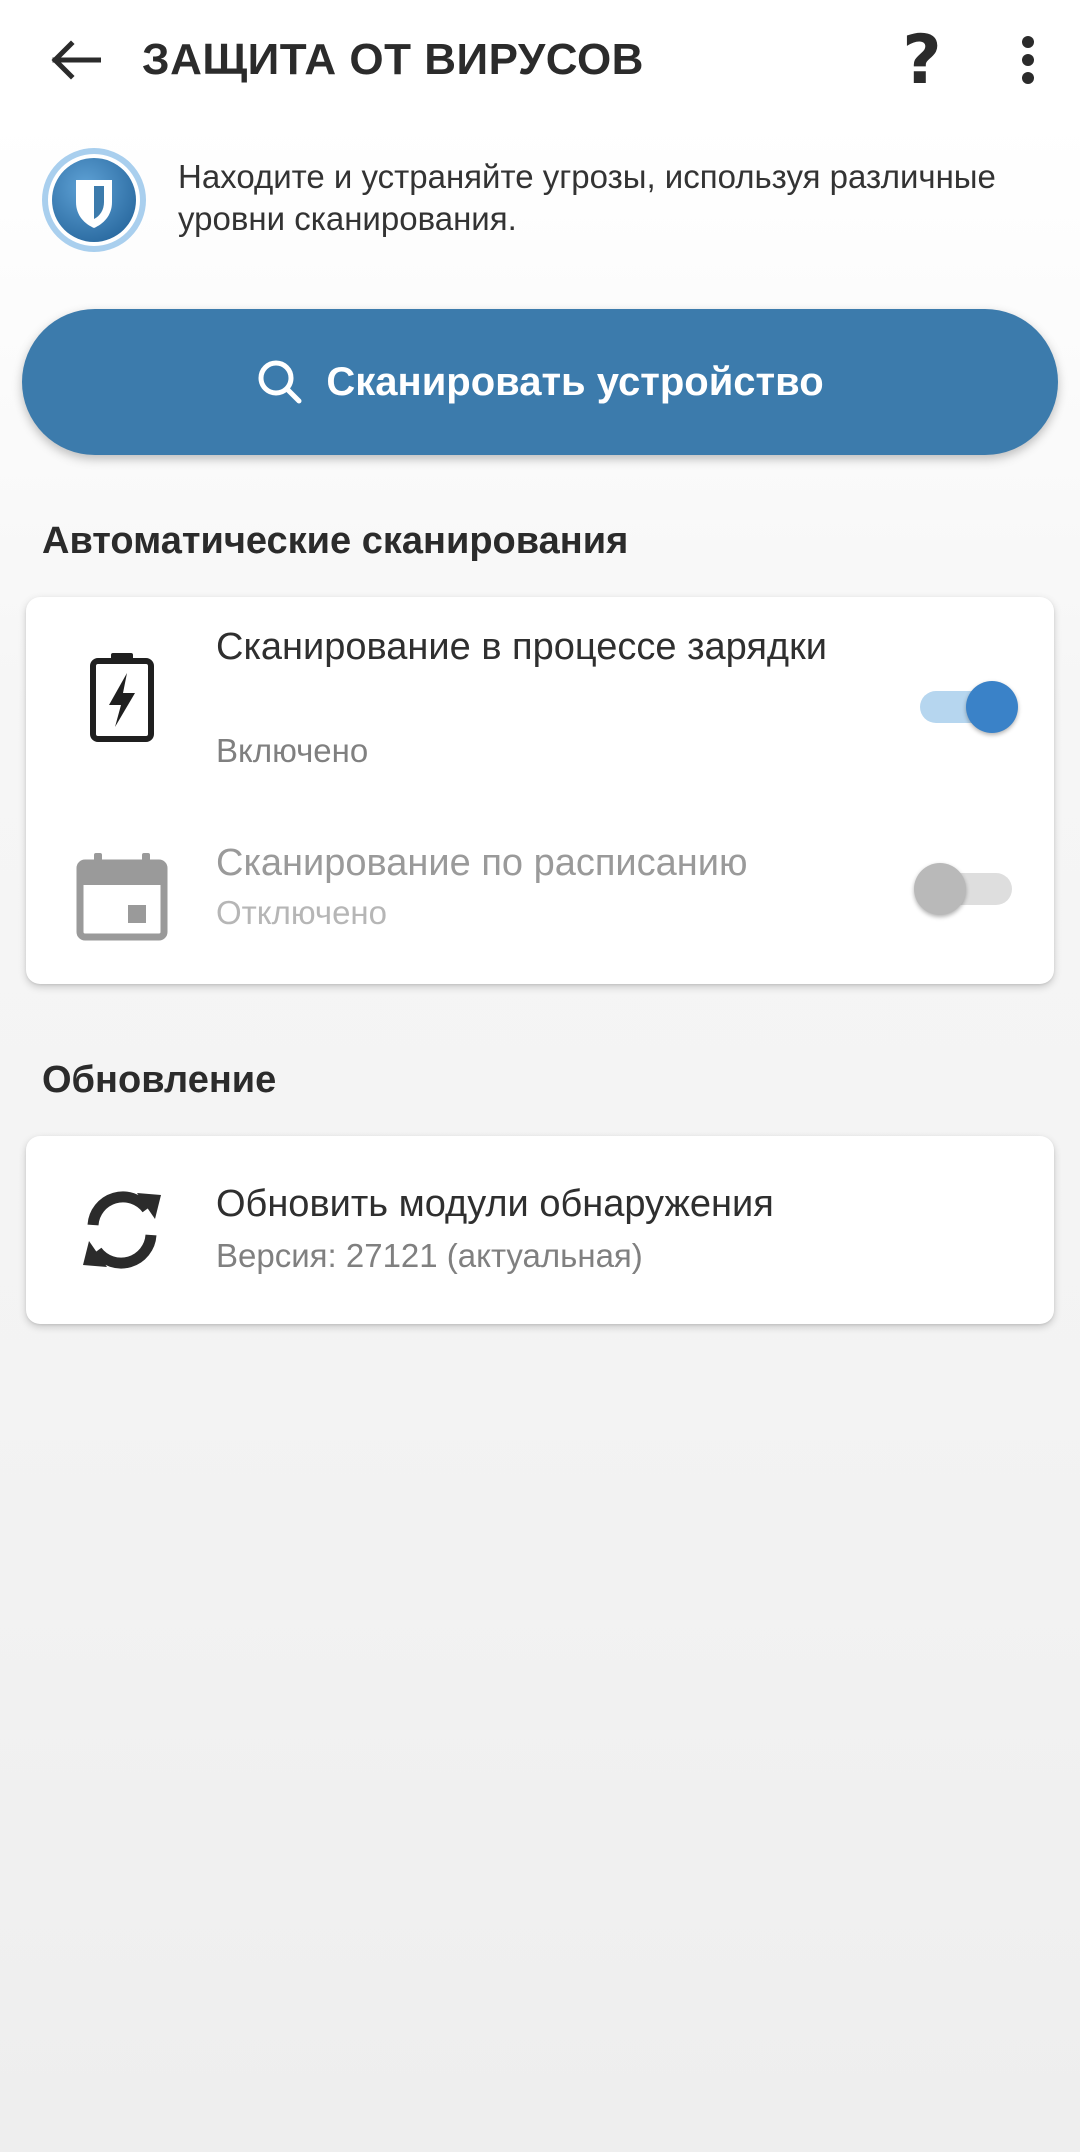 The height and width of the screenshot is (2152, 1080). I want to click on arrow-left-icon, so click(76, 60).